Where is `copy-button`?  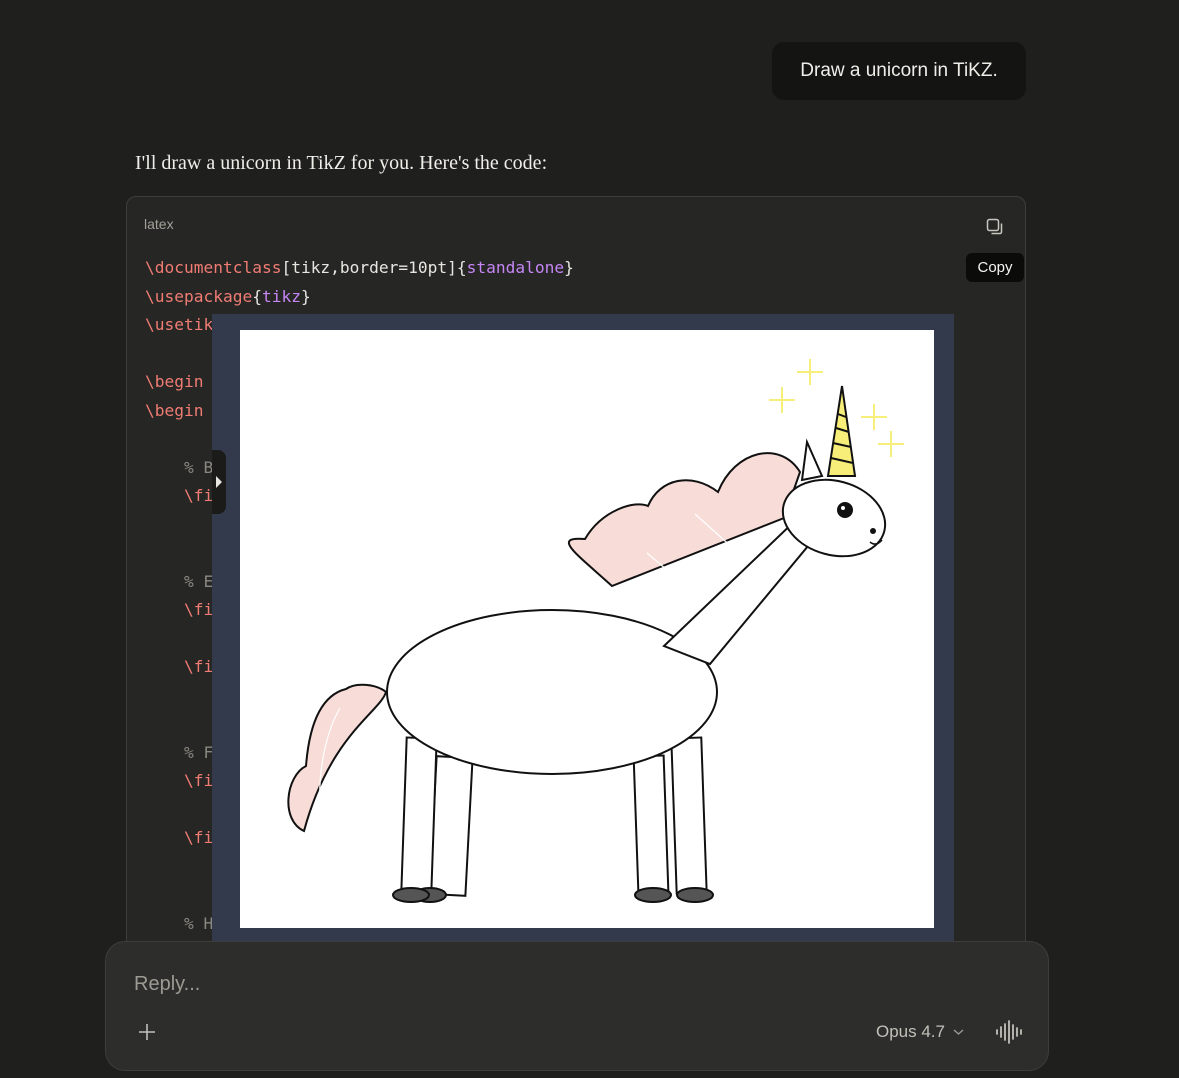 copy-button is located at coordinates (995, 227).